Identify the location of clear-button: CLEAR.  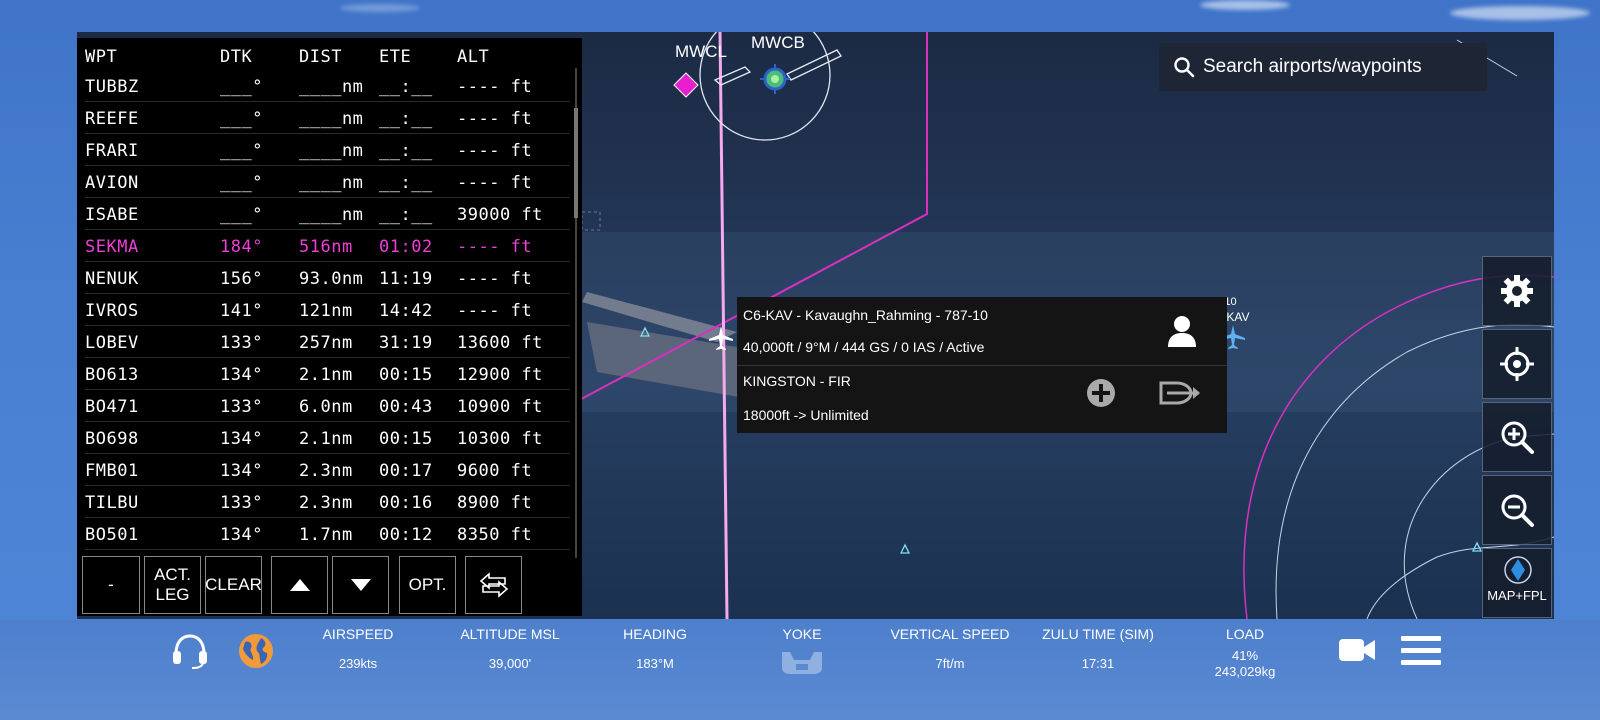
(233, 585).